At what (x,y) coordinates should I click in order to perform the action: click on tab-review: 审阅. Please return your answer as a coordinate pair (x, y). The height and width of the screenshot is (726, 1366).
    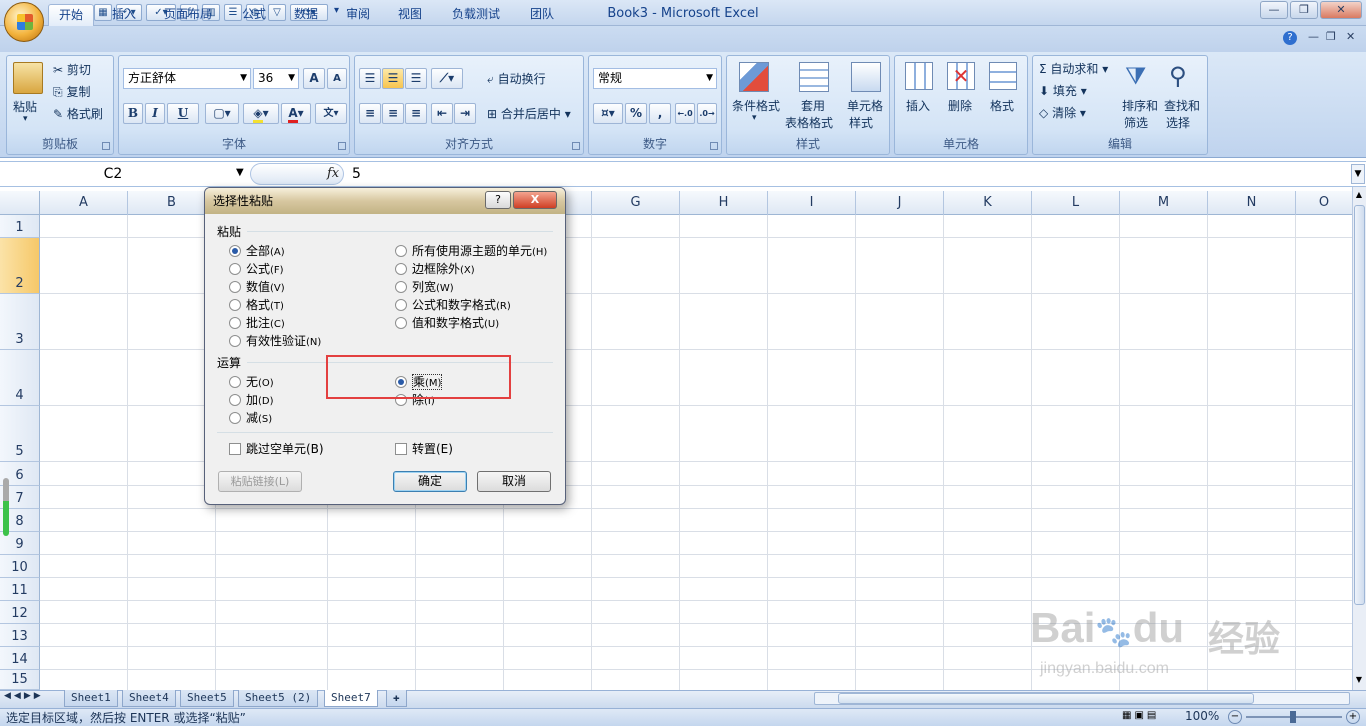
    Looking at the image, I should click on (358, 15).